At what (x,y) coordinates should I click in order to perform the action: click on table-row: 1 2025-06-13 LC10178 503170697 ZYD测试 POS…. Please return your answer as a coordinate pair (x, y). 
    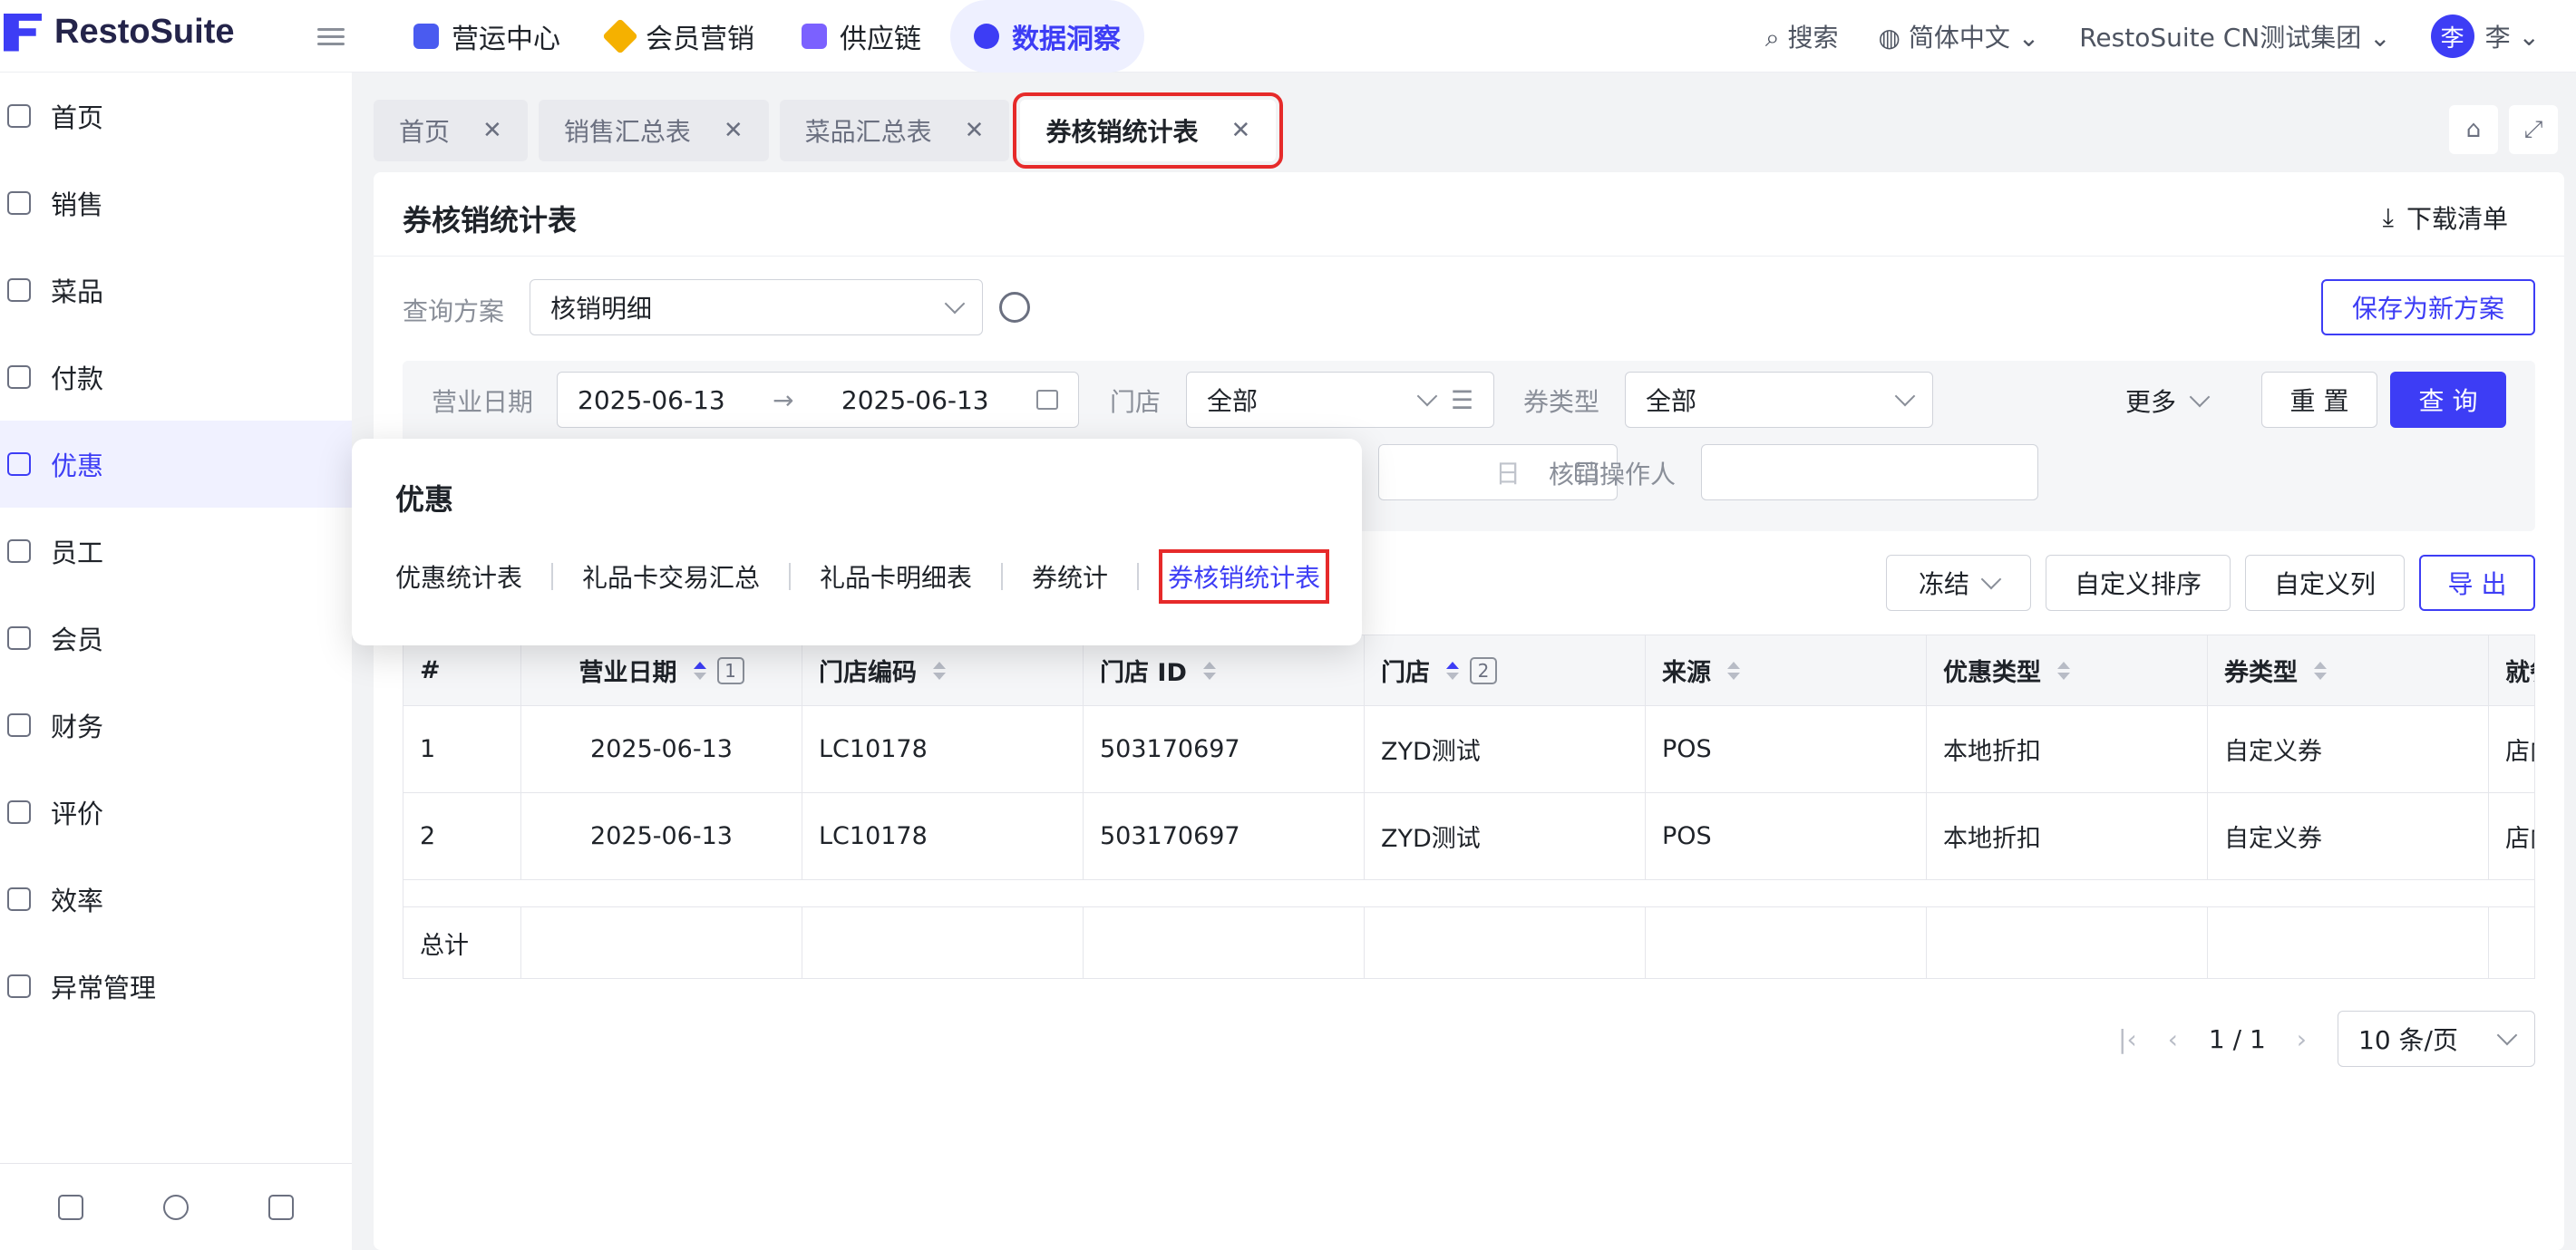
    Looking at the image, I should click on (1468, 749).